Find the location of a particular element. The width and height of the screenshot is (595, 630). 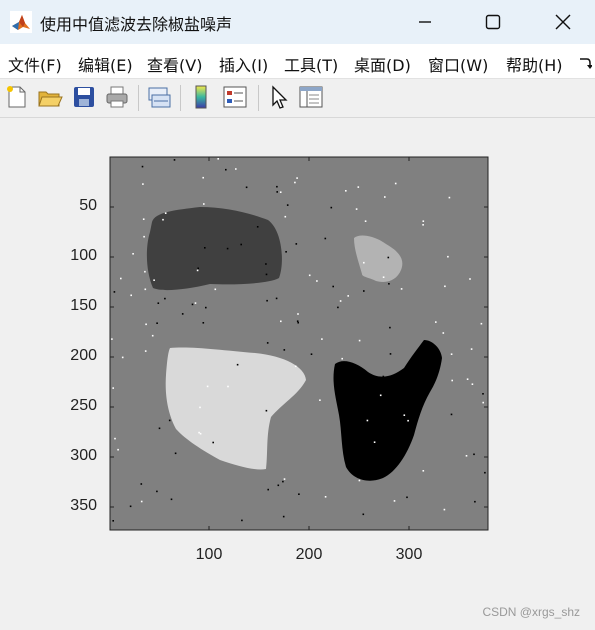

legend-icon is located at coordinates (235, 97).